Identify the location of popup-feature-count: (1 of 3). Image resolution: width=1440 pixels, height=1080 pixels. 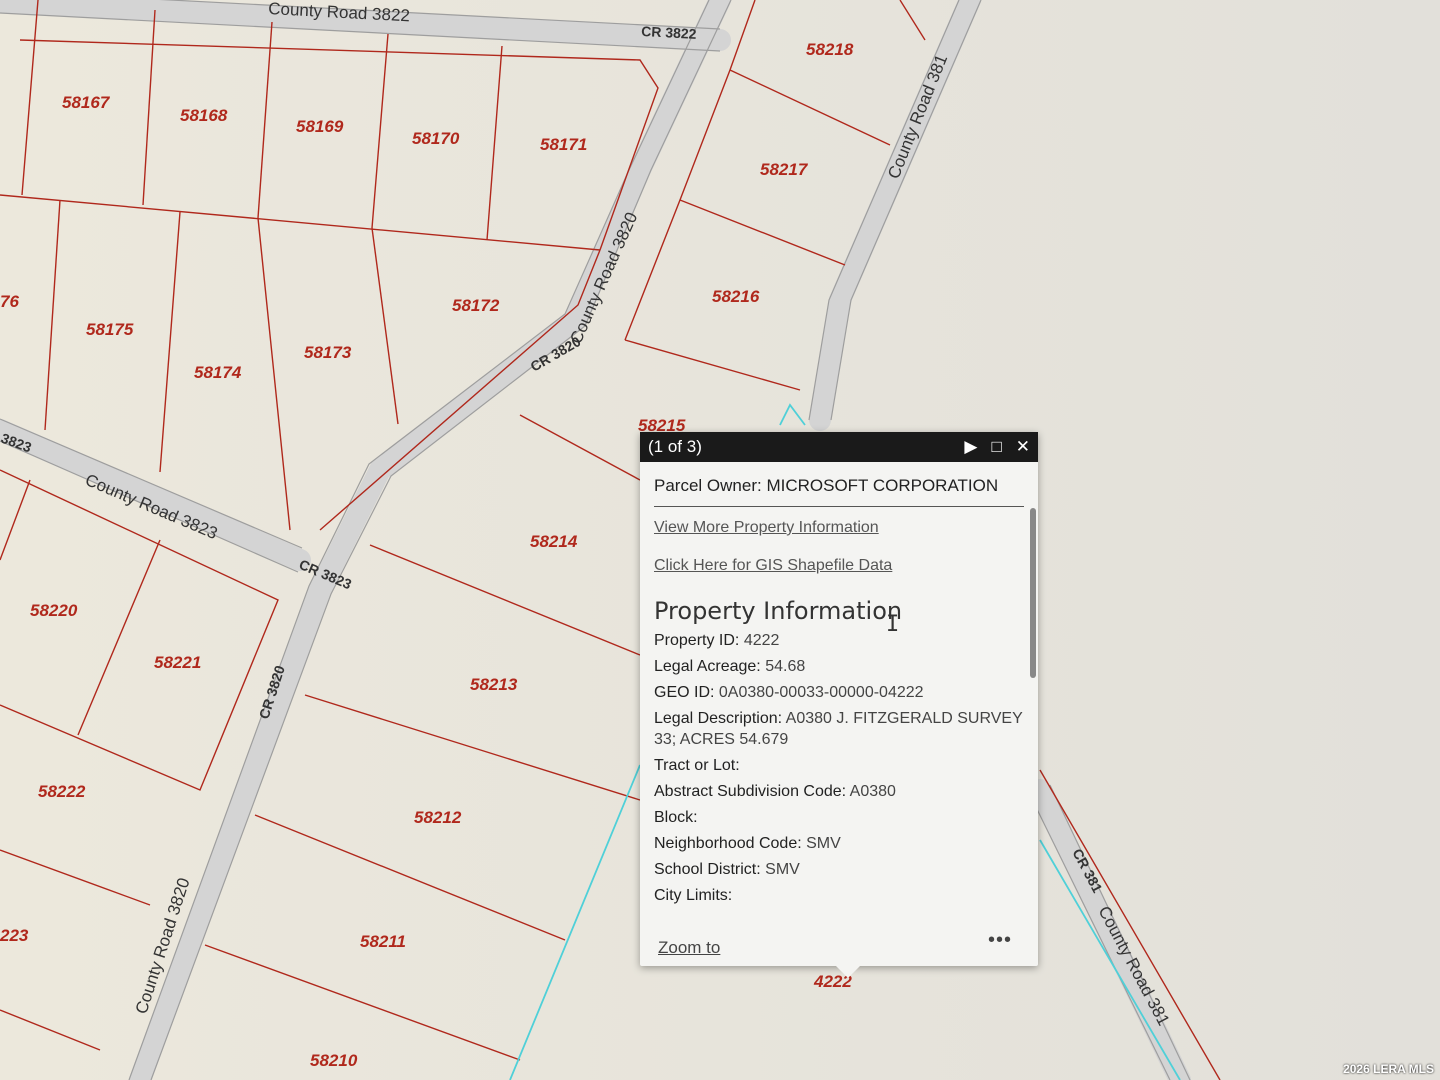
(675, 446).